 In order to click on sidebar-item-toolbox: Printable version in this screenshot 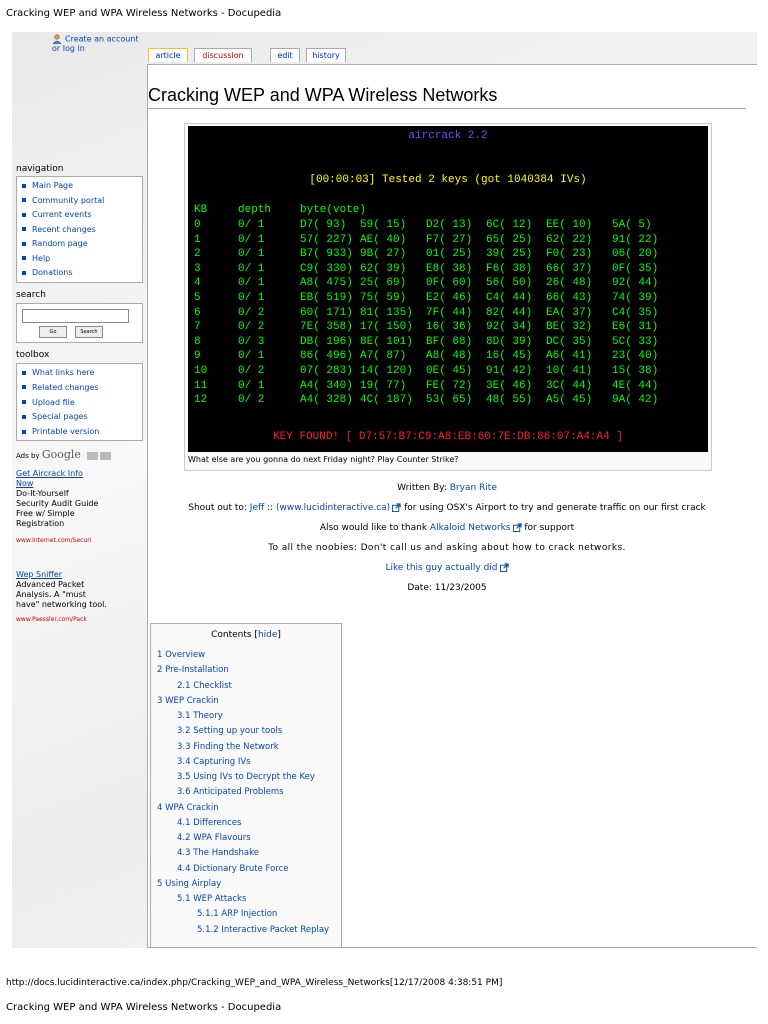, I will do `click(60, 431)`.